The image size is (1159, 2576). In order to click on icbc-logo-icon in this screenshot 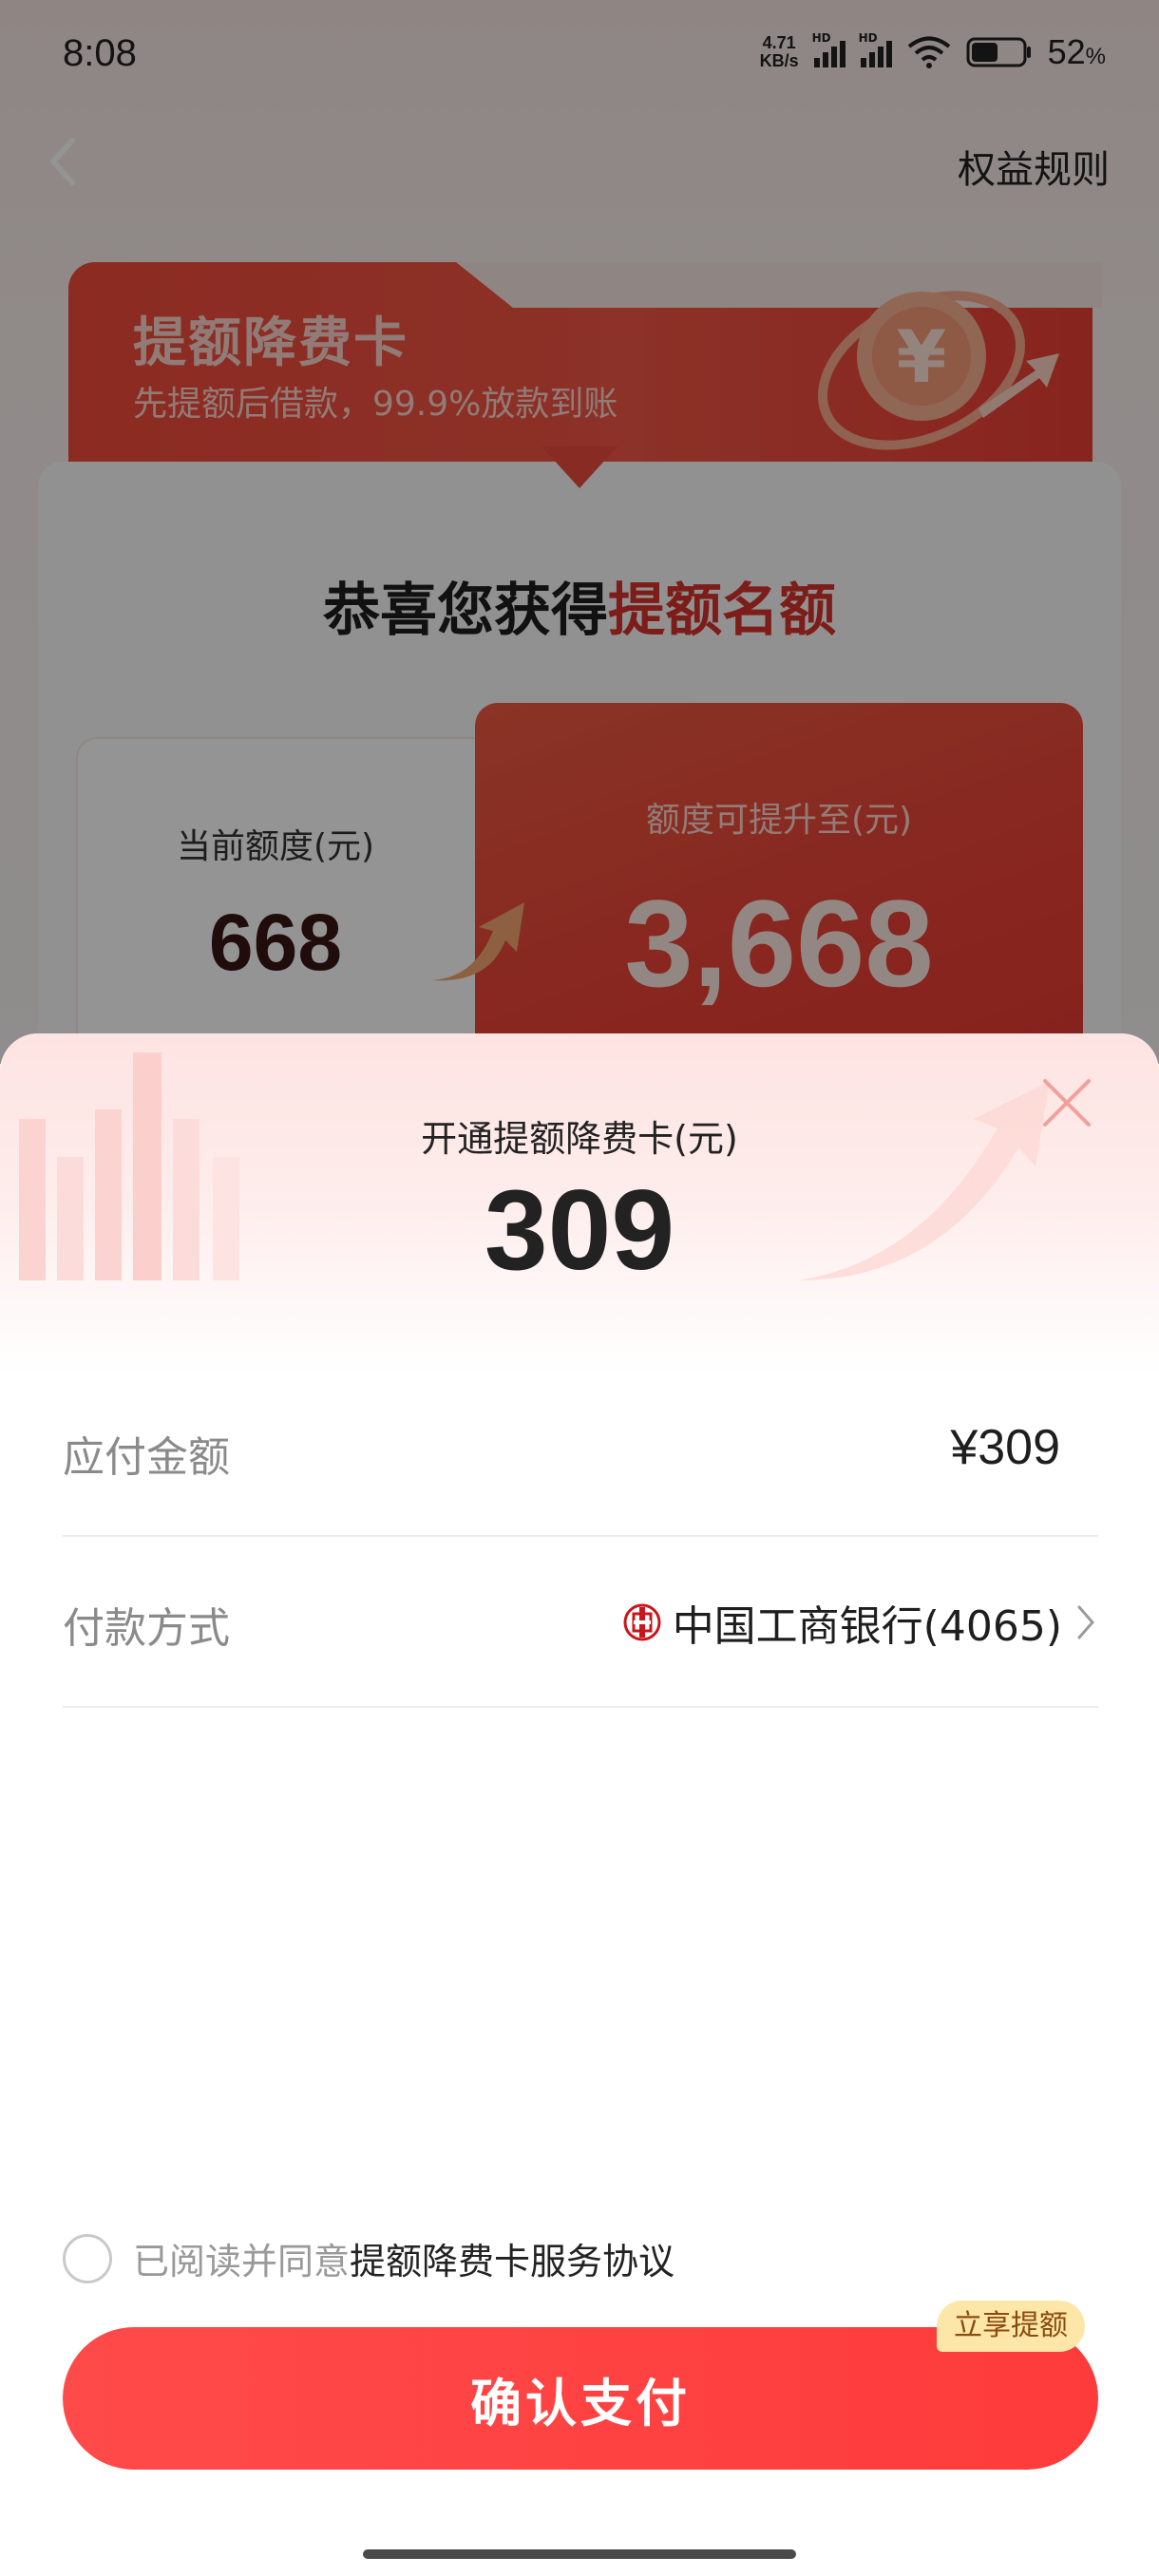, I will do `click(642, 1622)`.